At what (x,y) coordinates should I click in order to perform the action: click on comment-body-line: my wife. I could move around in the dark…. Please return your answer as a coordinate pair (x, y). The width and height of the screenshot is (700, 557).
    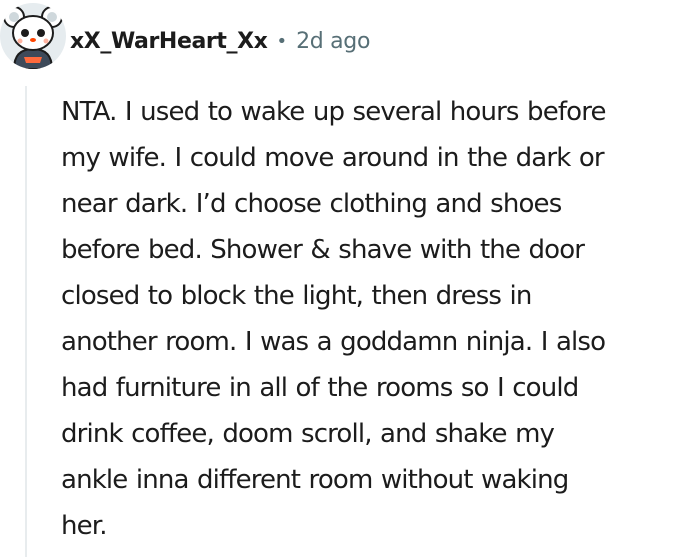
    Looking at the image, I should click on (333, 158).